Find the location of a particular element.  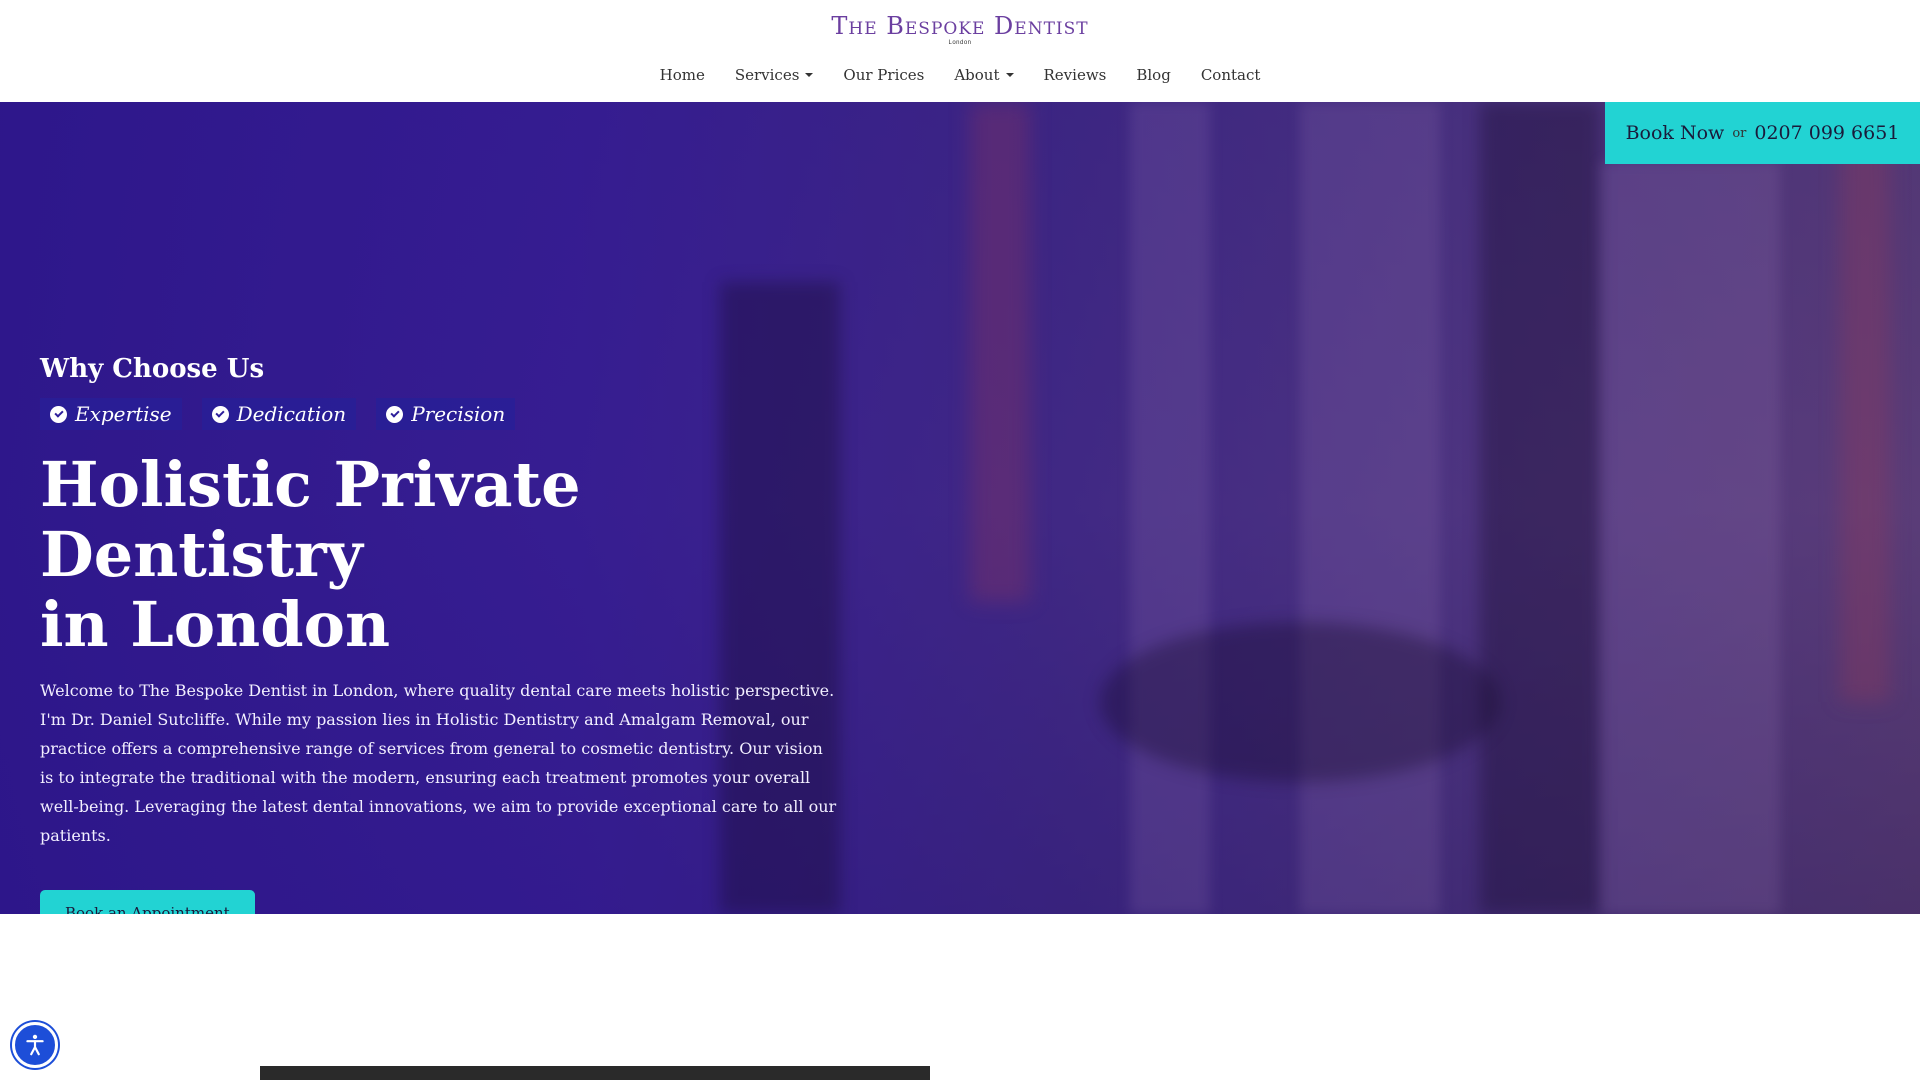

nav-our-prices-label: Our Prices is located at coordinates (884, 75).